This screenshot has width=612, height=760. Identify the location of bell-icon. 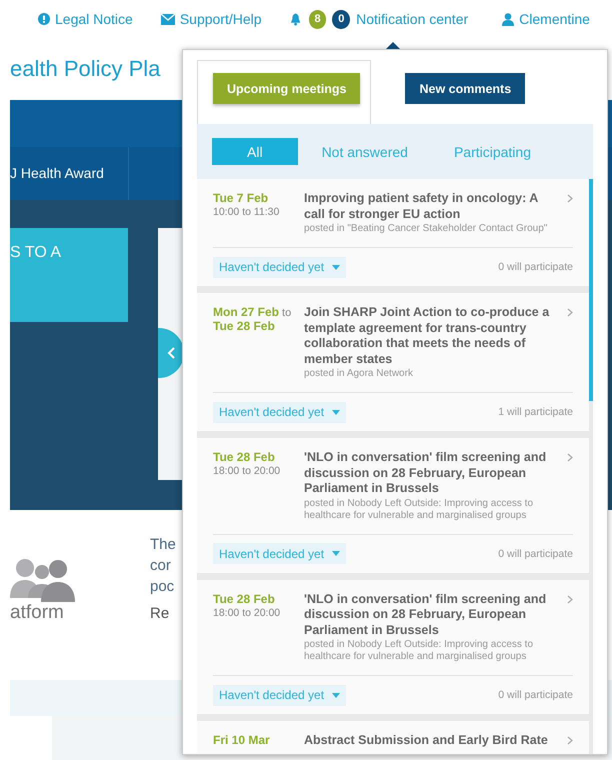
(295, 19).